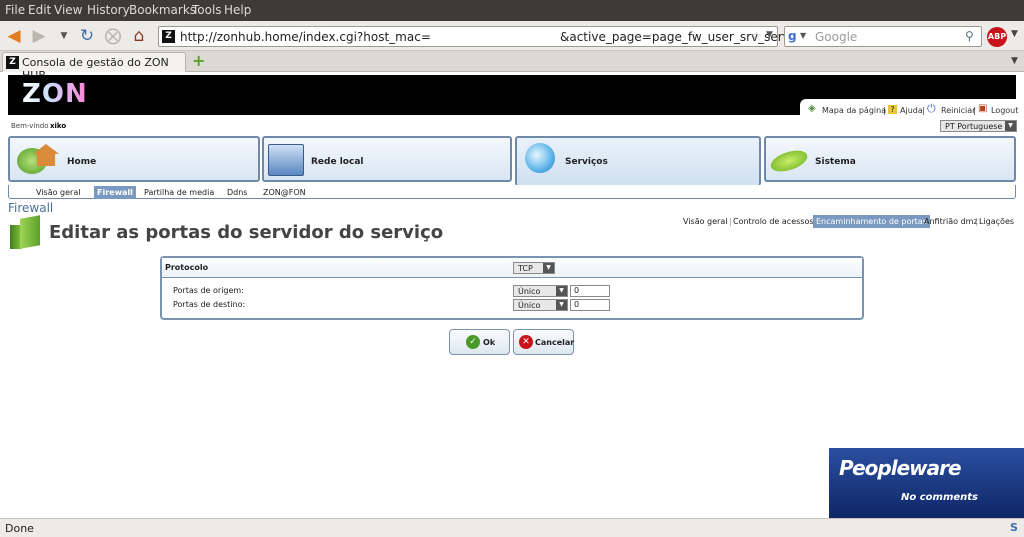 This screenshot has height=537, width=1024. Describe the element at coordinates (108, 10) in the screenshot. I see `menu-history: History` at that location.